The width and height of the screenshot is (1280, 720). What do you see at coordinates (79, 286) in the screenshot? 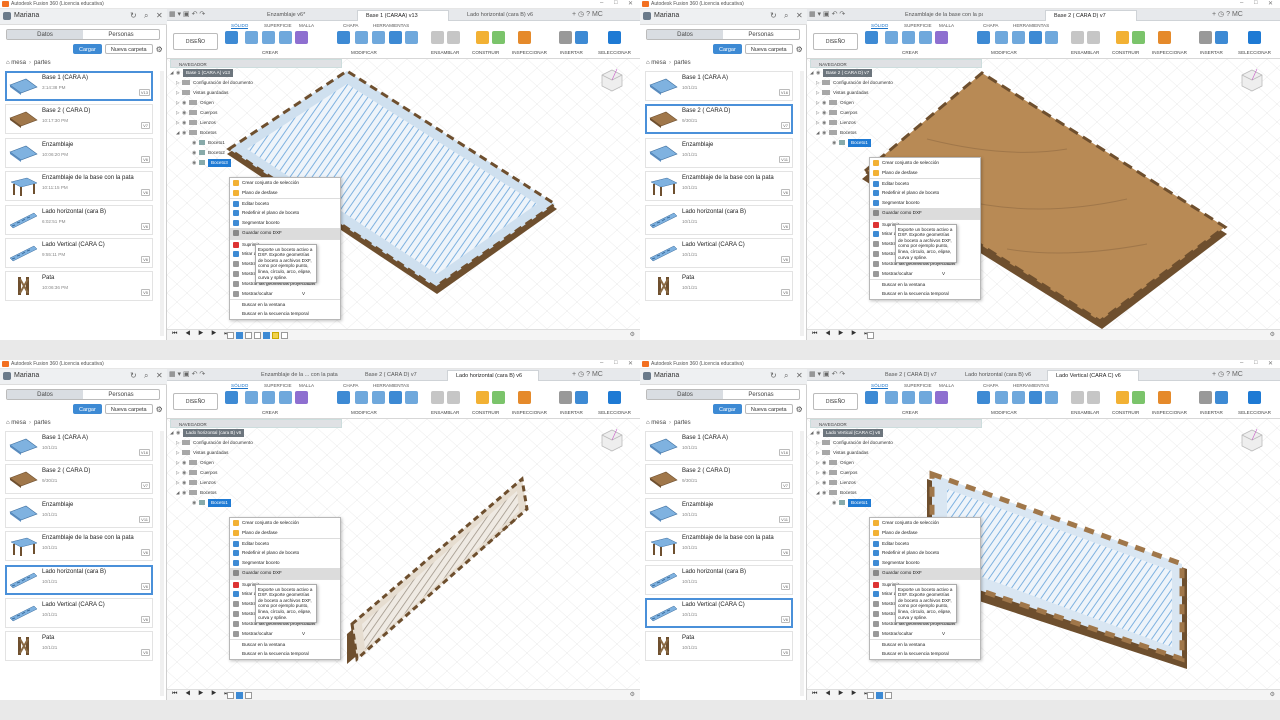
I see `file-item: Pata 10:06:36 PM V5` at bounding box center [79, 286].